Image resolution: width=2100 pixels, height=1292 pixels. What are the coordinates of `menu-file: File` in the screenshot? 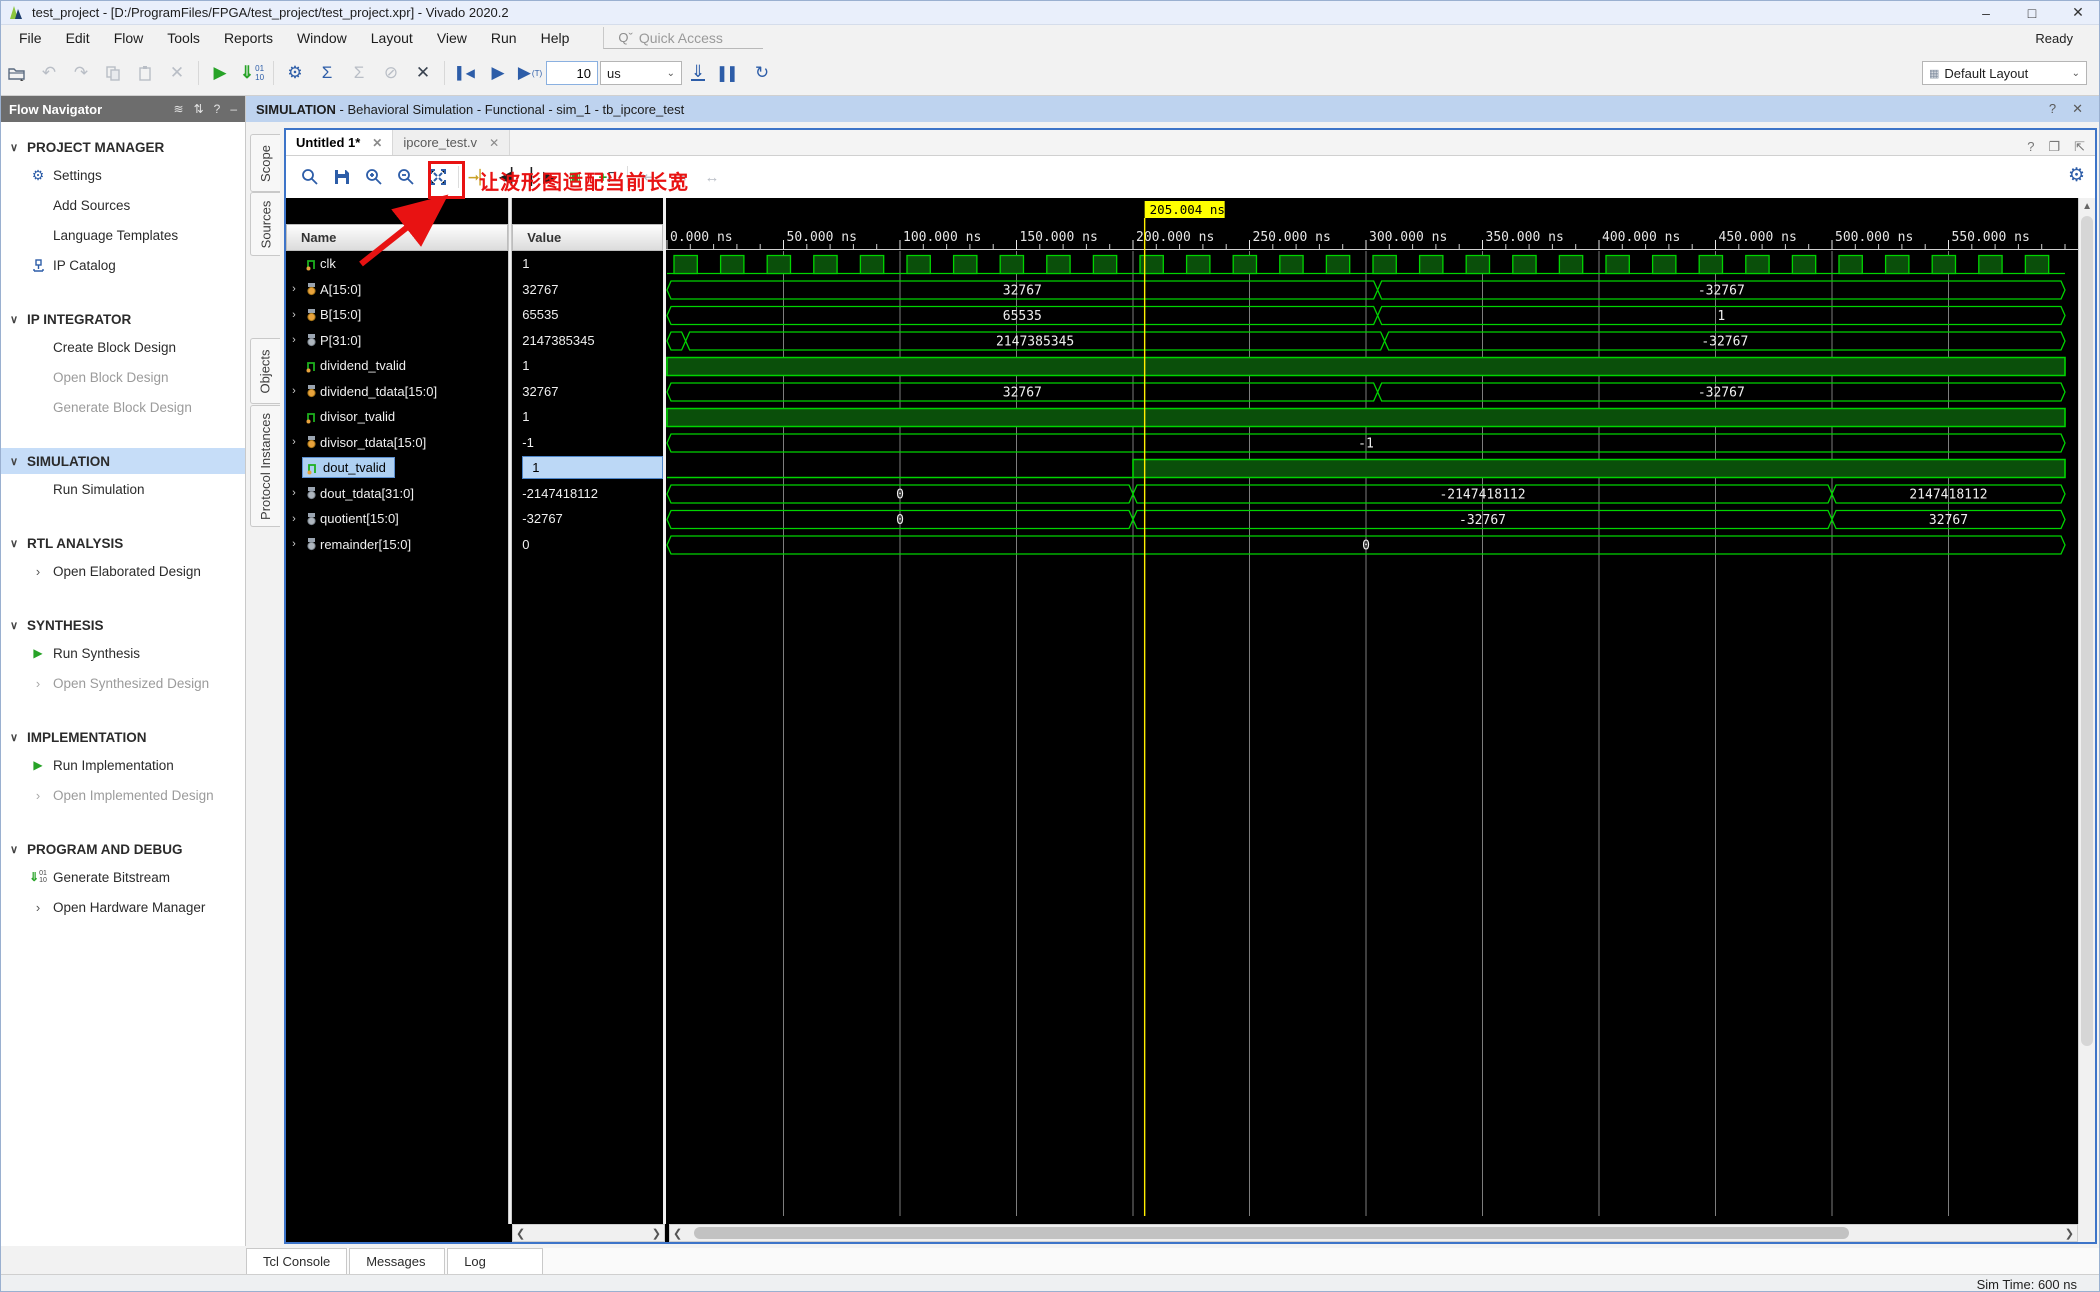 It's located at (30, 38).